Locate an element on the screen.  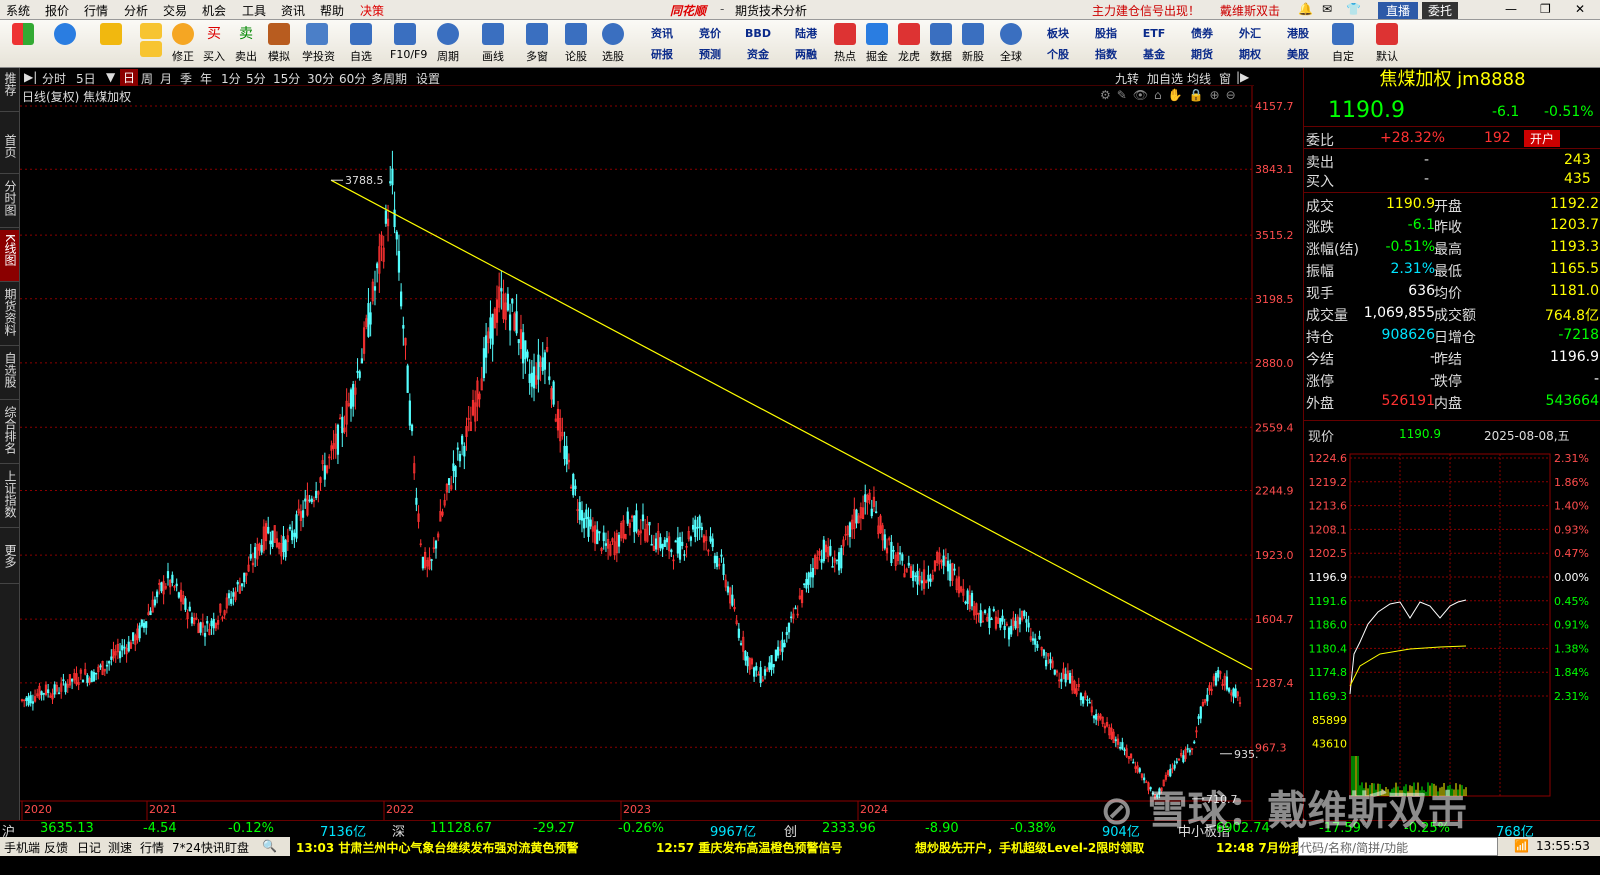
status-watch: 盯盘 is located at coordinates (237, 847).